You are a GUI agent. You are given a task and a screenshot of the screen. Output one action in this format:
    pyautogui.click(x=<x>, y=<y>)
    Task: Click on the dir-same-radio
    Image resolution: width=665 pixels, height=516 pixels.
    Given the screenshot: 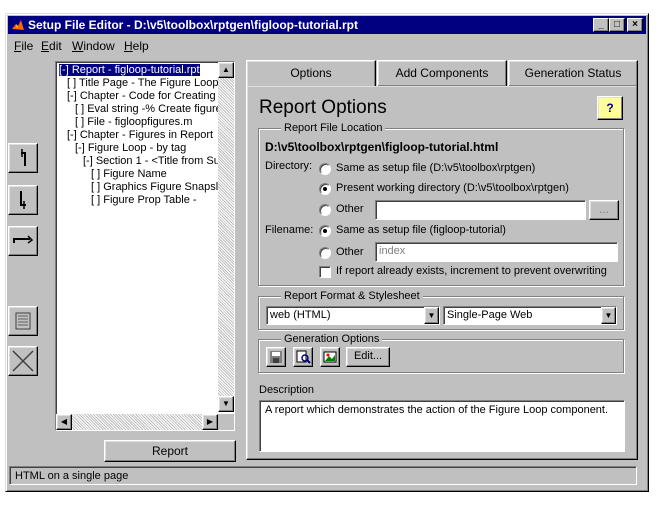 What is the action you would take?
    pyautogui.click(x=325, y=169)
    